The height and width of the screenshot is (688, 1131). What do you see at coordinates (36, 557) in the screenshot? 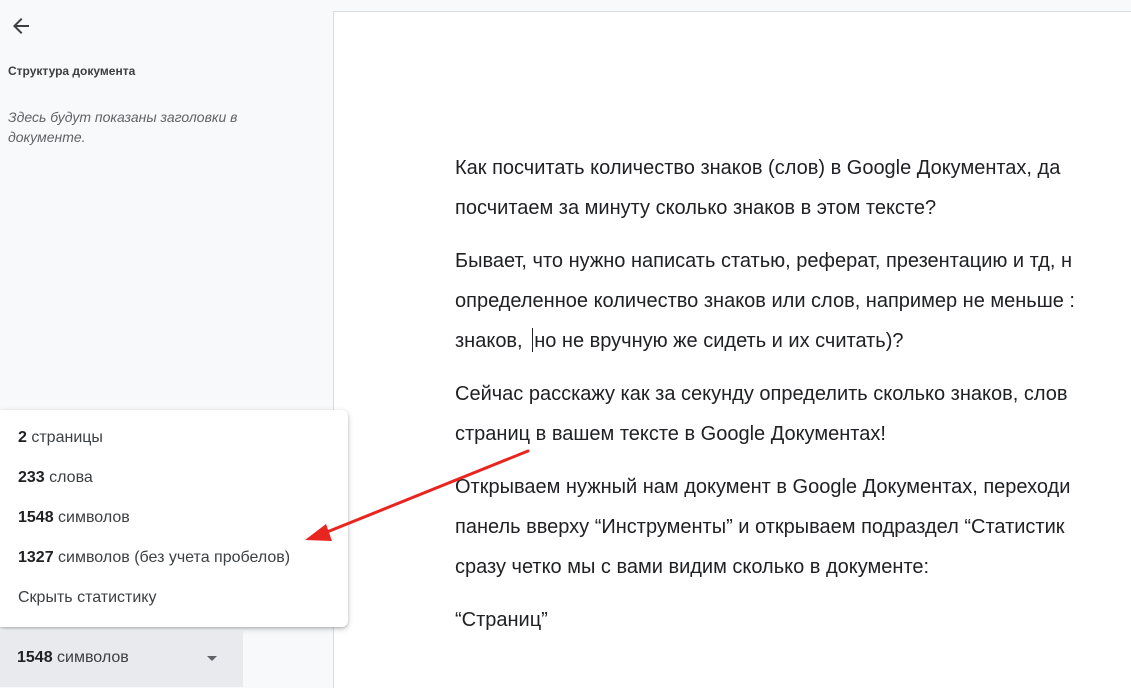
I see `char-count-no-spaces-value: 1327` at bounding box center [36, 557].